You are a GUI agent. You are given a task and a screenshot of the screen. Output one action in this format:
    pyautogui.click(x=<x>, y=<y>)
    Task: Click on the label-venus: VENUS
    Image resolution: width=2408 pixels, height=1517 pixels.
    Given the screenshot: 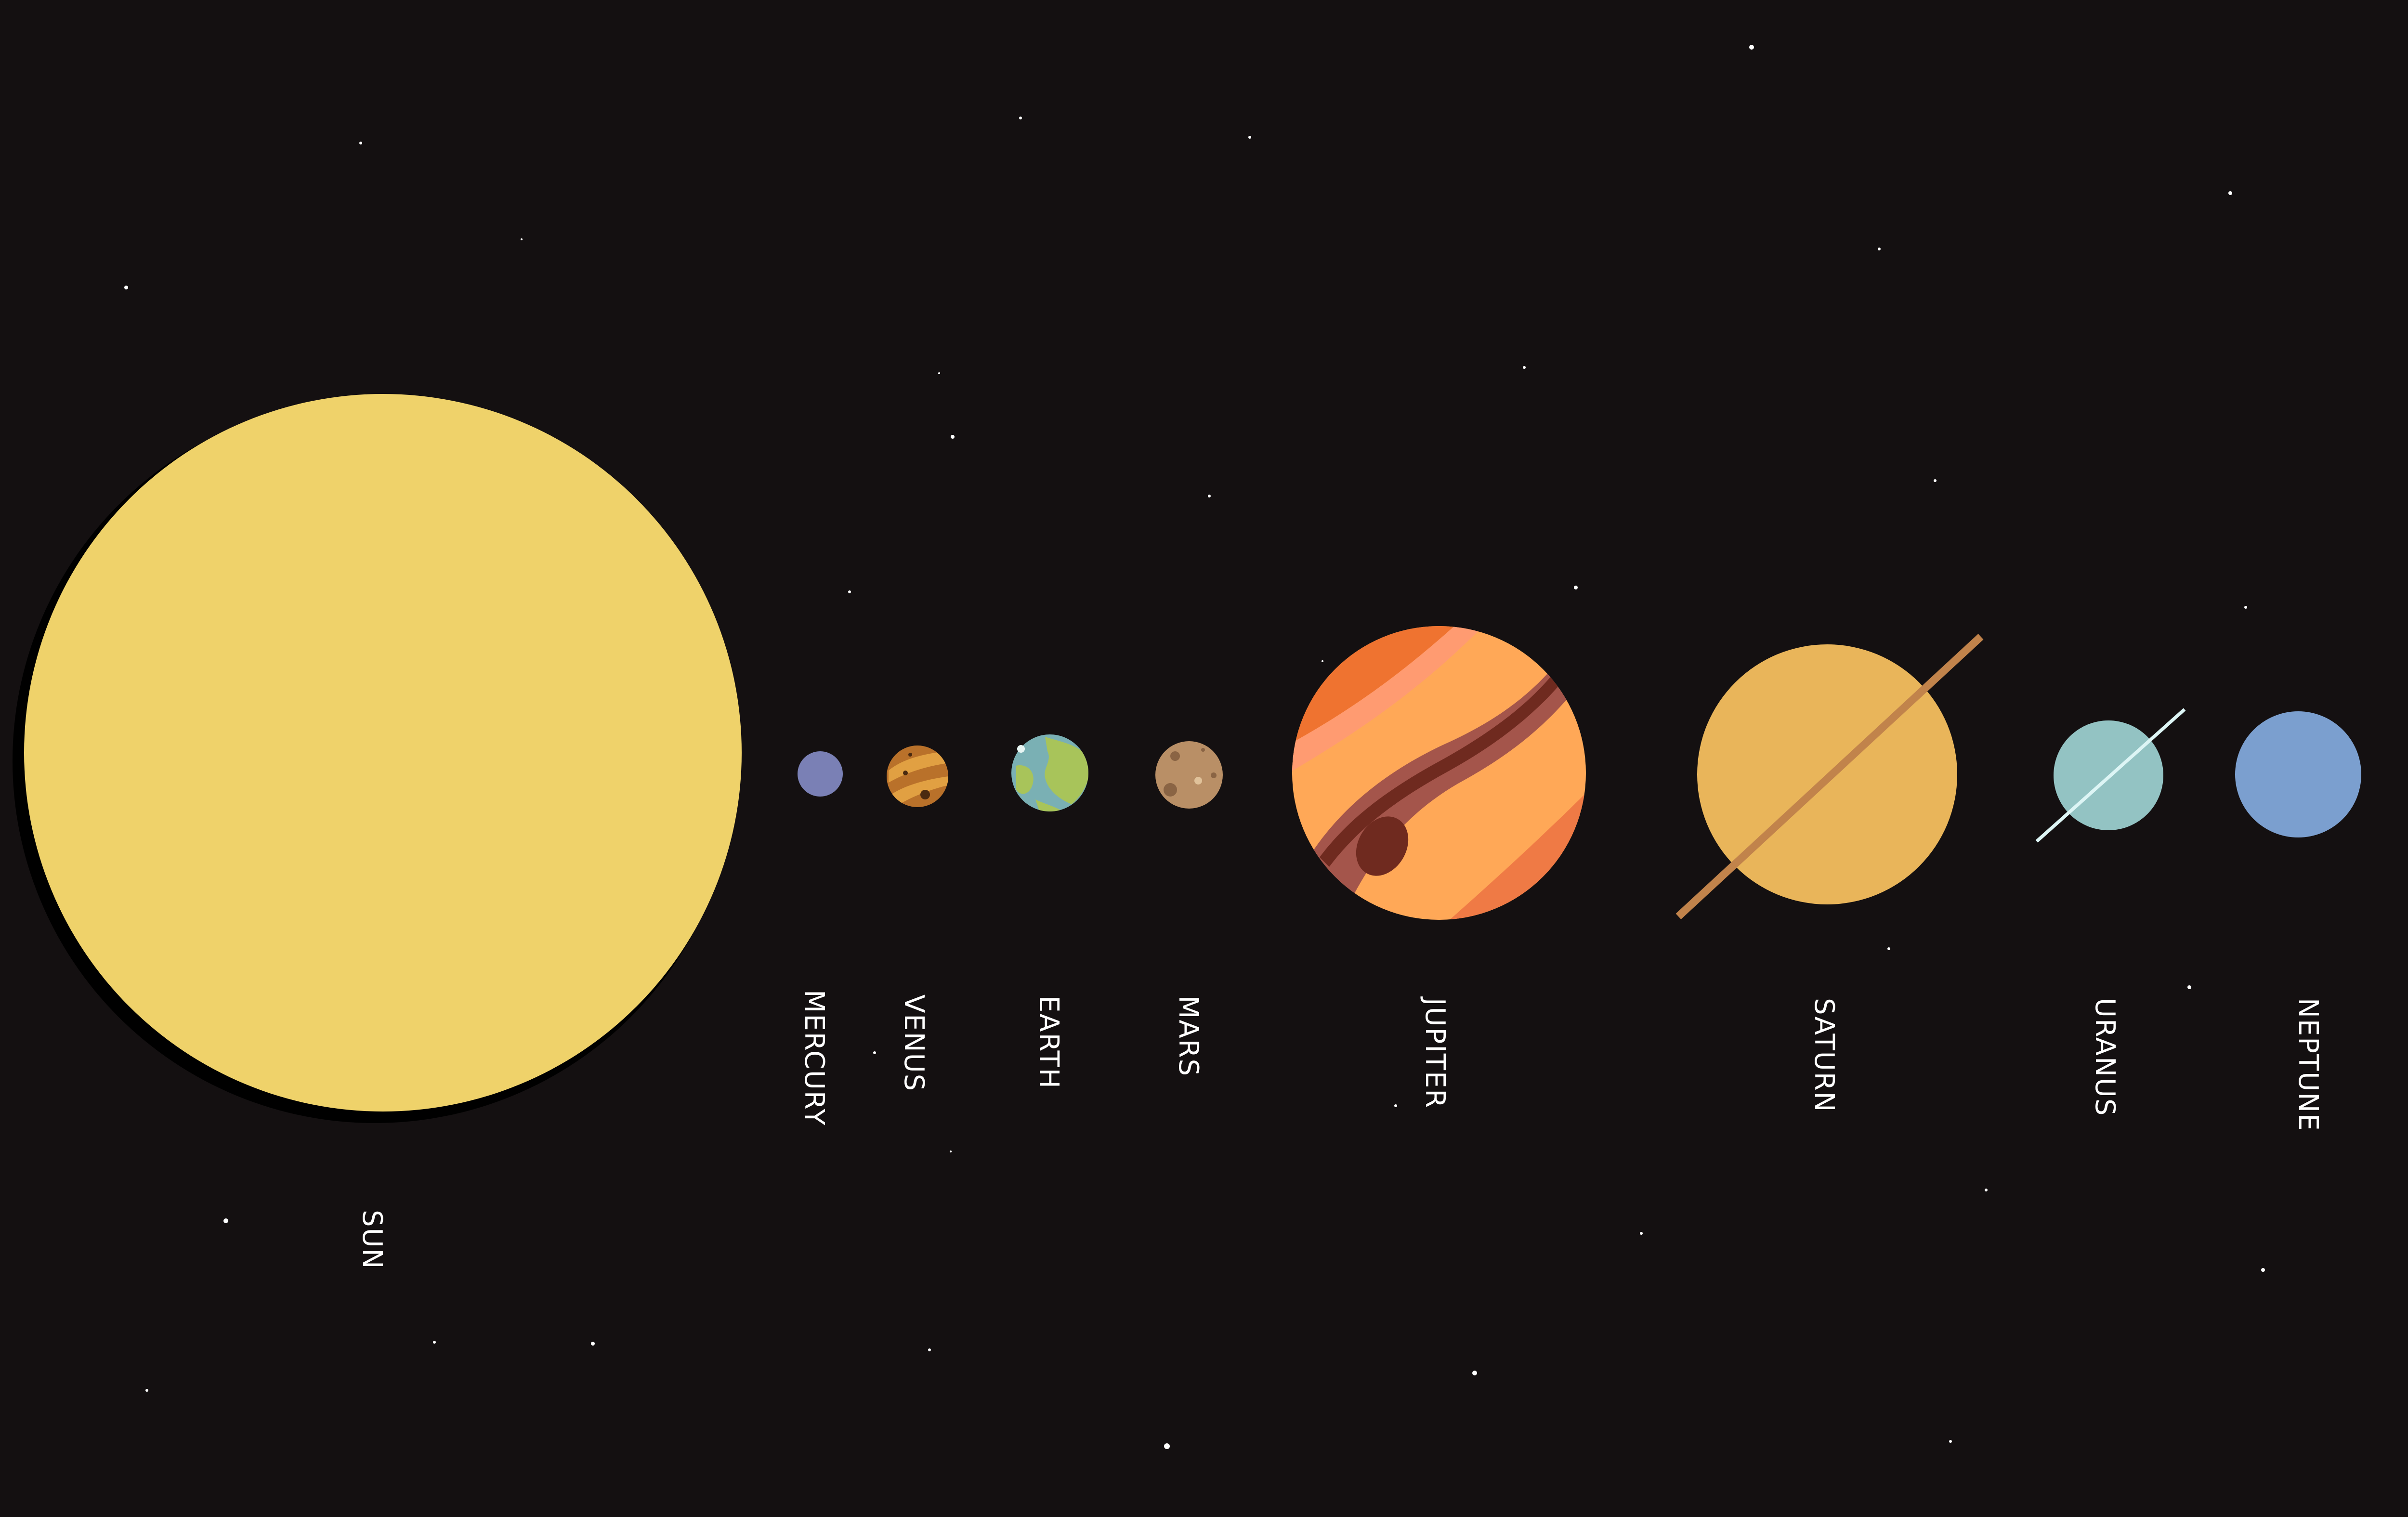 What is the action you would take?
    pyautogui.click(x=913, y=1043)
    